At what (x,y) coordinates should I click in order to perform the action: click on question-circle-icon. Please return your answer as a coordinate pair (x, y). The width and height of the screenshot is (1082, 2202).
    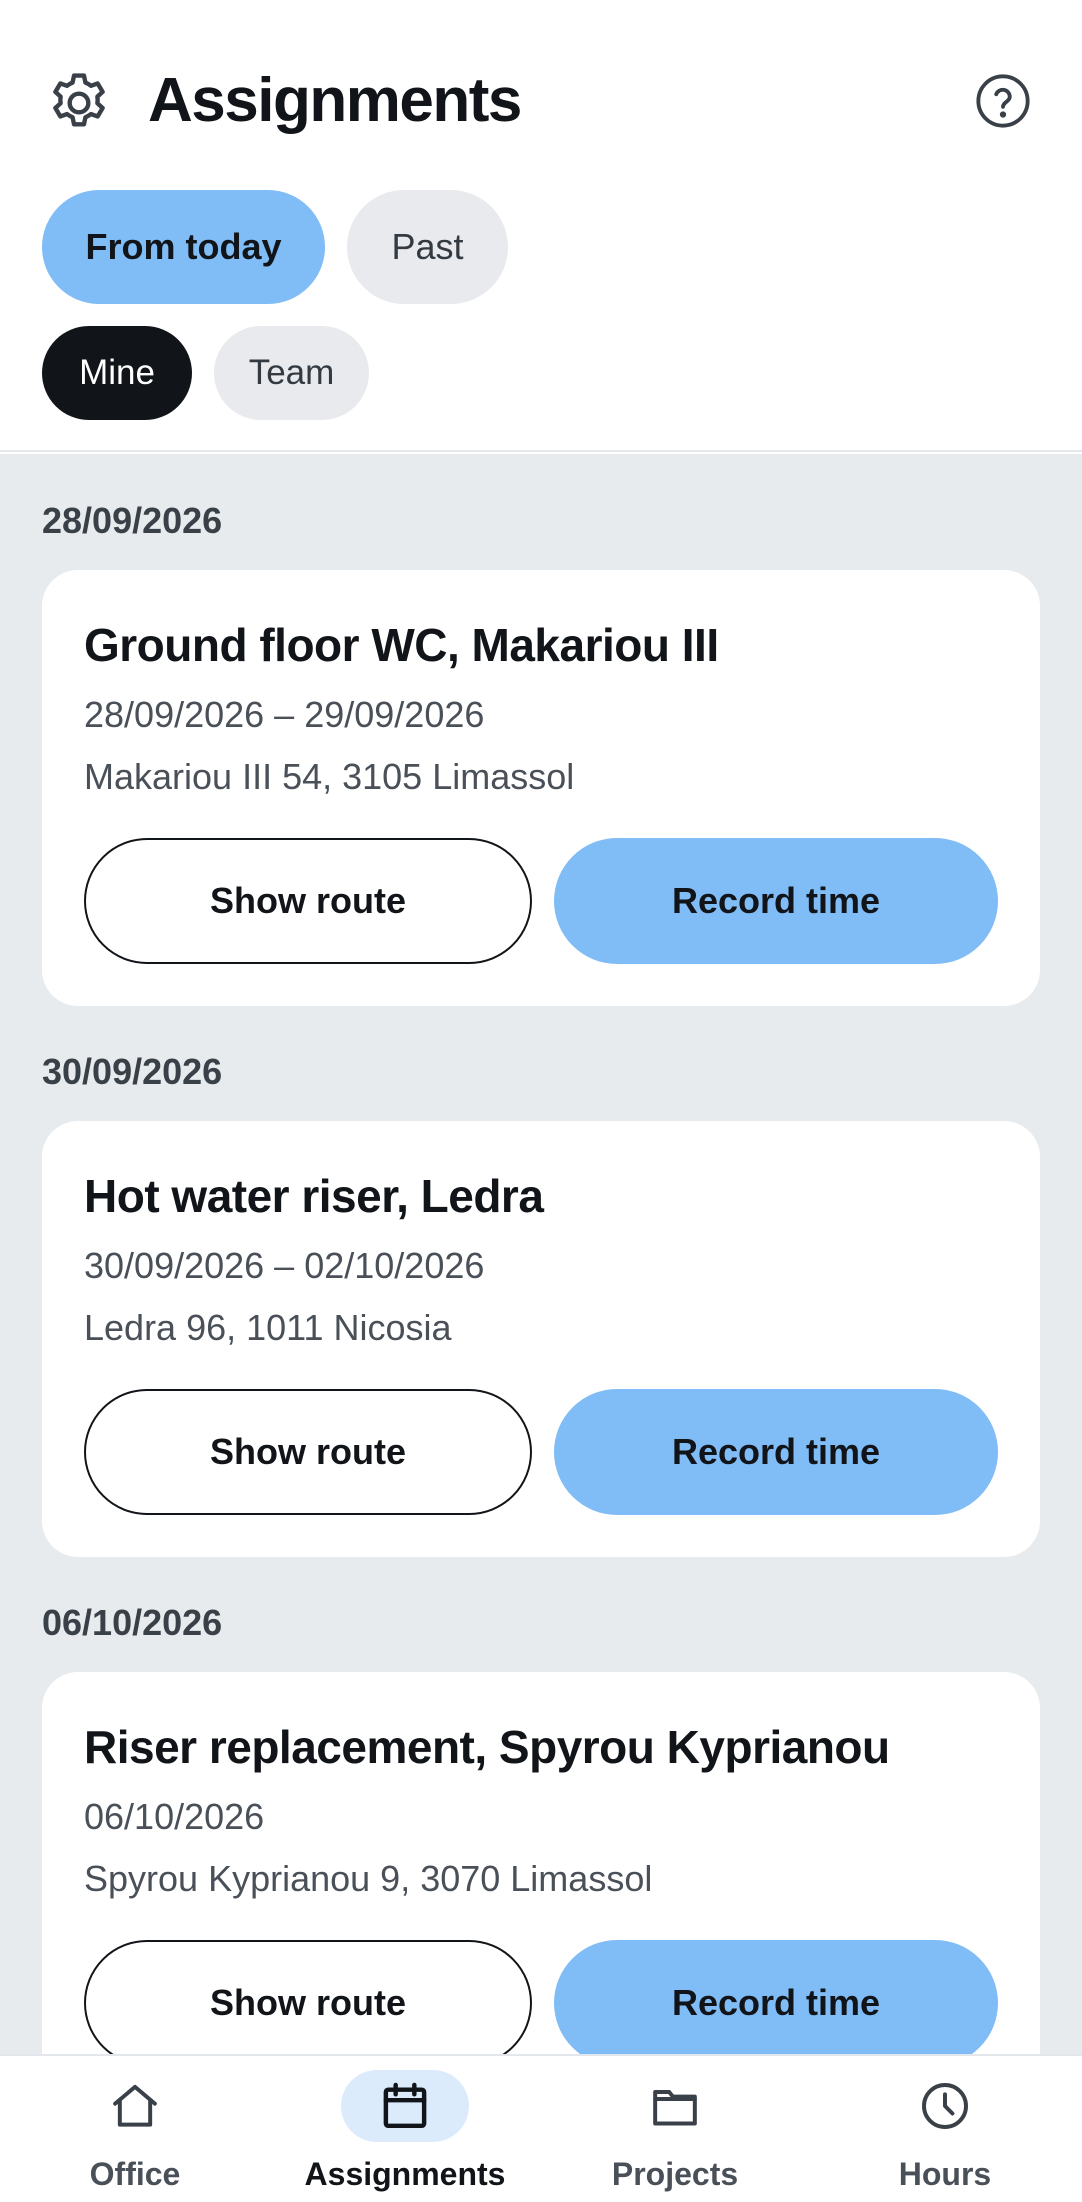
    Looking at the image, I should click on (1003, 101).